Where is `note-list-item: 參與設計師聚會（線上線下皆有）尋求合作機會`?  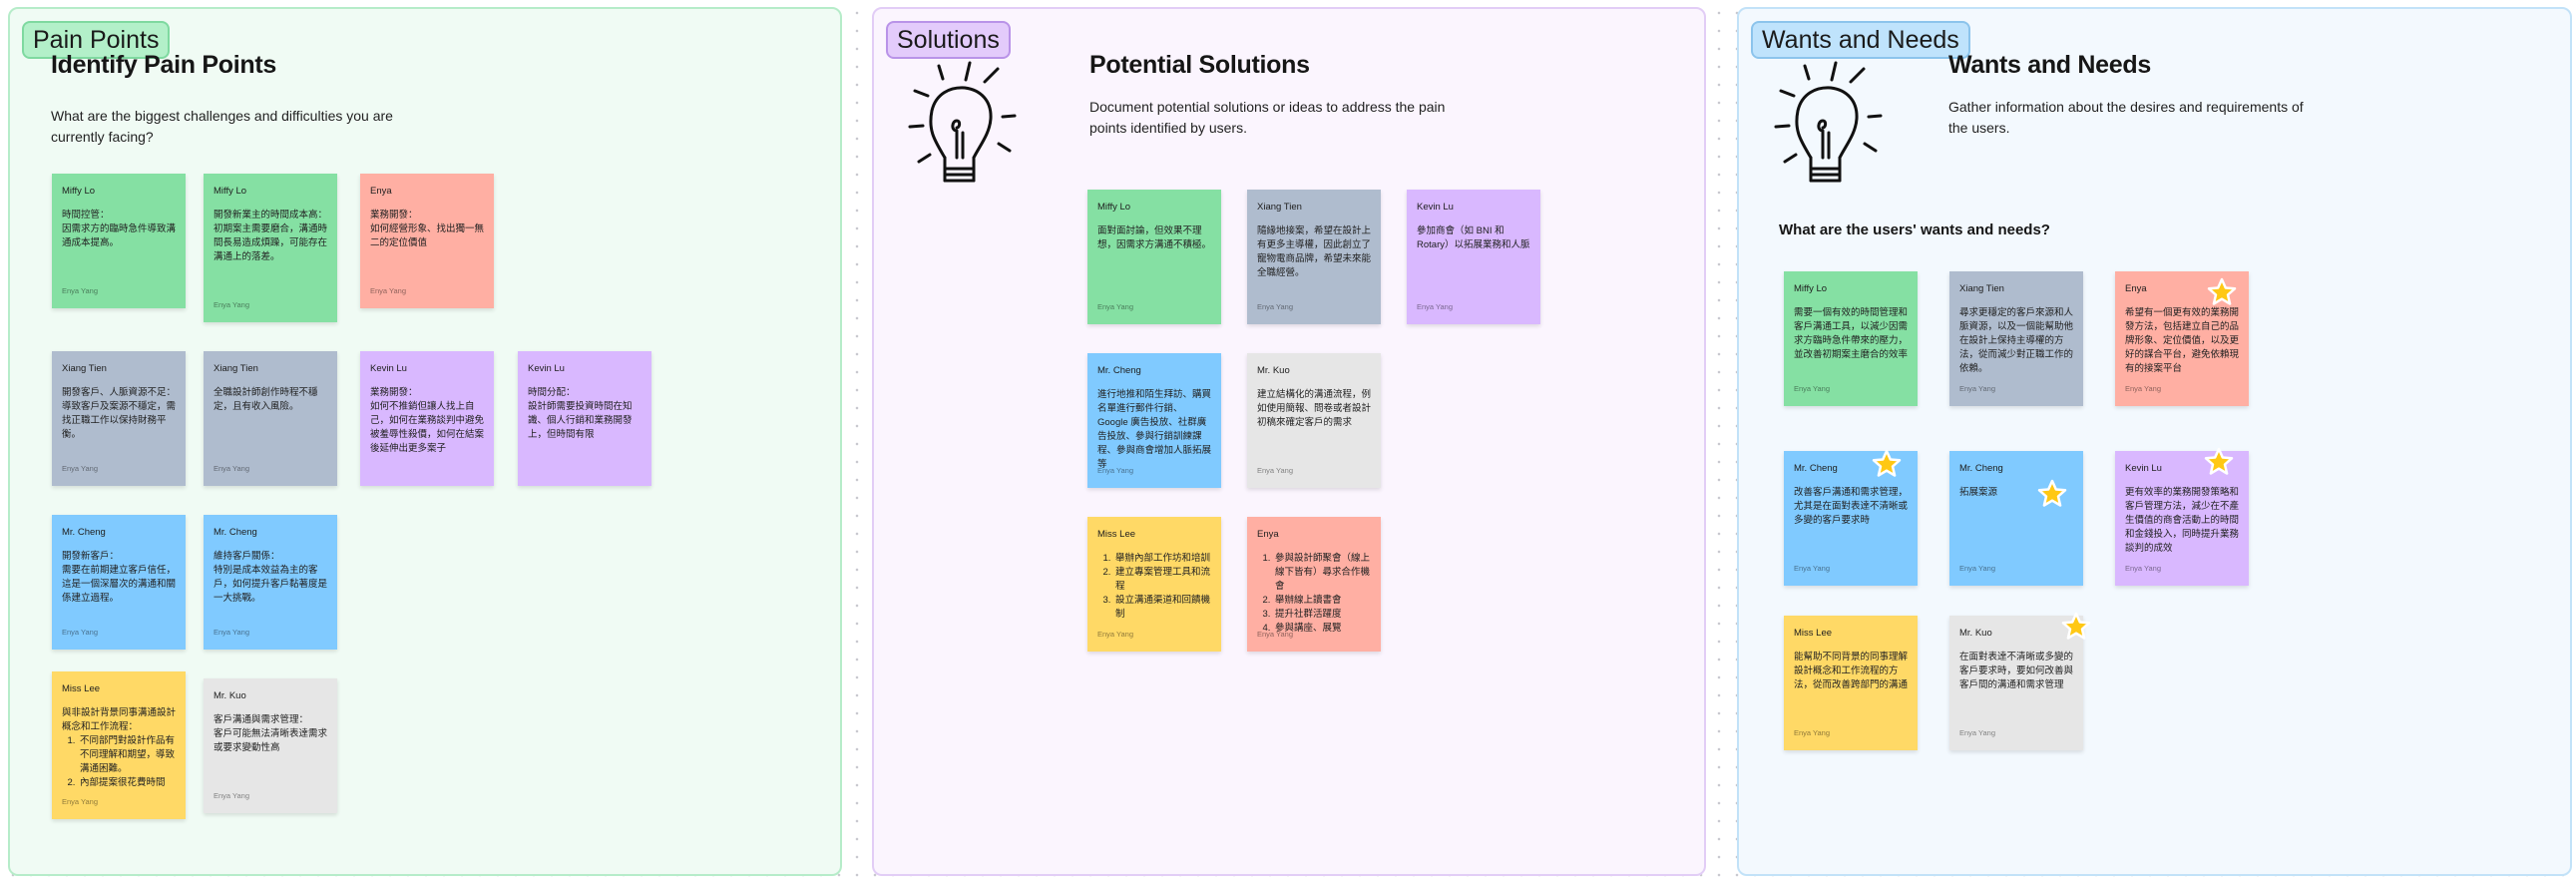 note-list-item: 參與設計師聚會（線上線下皆有）尋求合作機會 is located at coordinates (1322, 573).